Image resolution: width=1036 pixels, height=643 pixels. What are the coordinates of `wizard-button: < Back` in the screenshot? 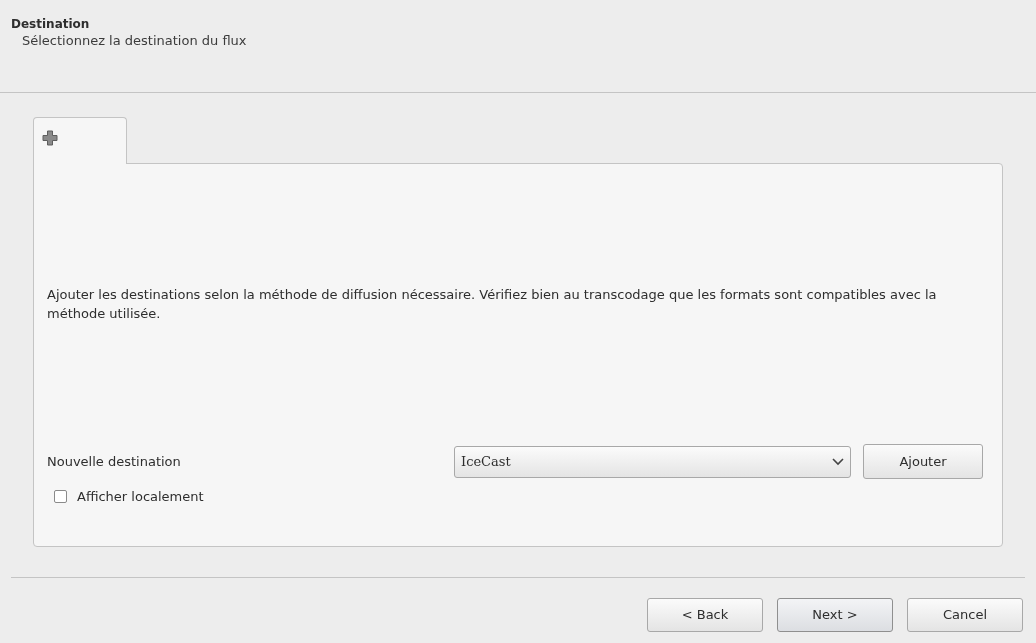 It's located at (705, 615).